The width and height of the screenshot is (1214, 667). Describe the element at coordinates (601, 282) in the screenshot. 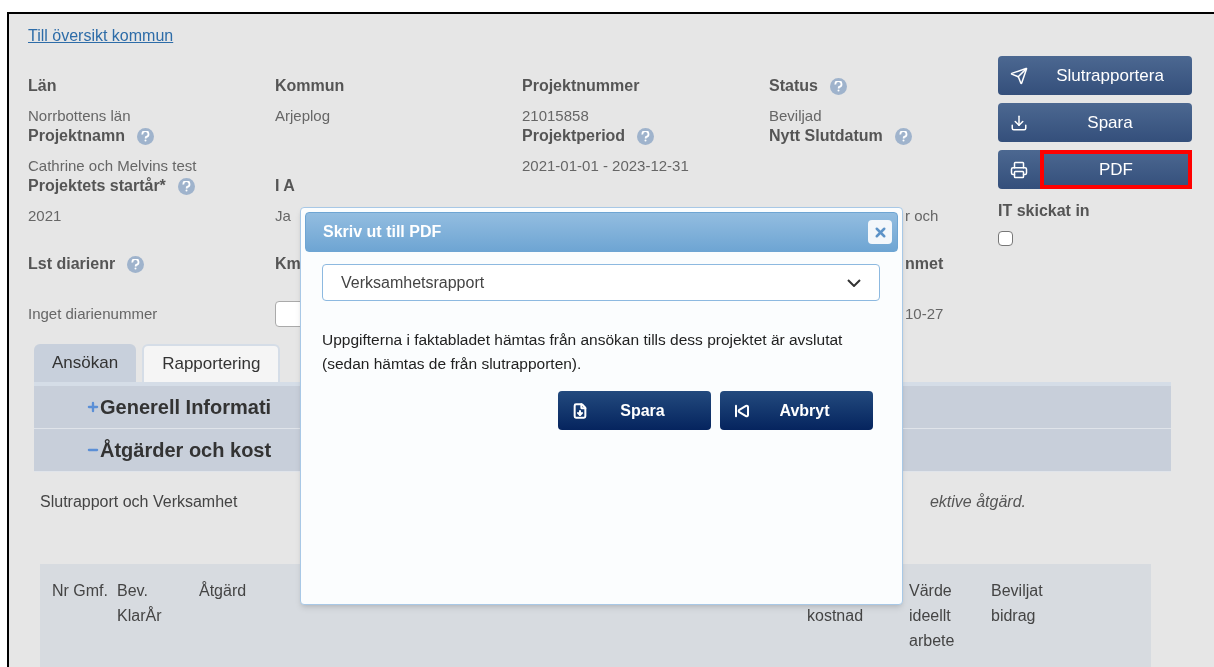

I see `report-select: Verksamhetsrapport` at that location.